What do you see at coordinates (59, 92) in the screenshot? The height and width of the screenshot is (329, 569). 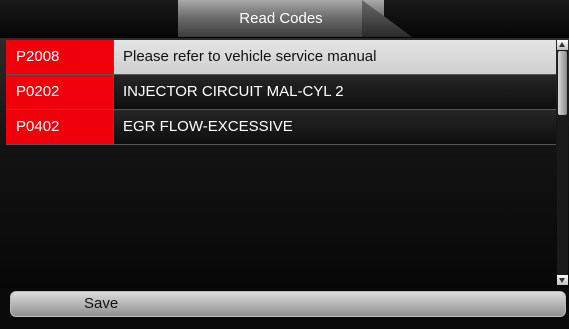 I see `dtc-code: P0202` at bounding box center [59, 92].